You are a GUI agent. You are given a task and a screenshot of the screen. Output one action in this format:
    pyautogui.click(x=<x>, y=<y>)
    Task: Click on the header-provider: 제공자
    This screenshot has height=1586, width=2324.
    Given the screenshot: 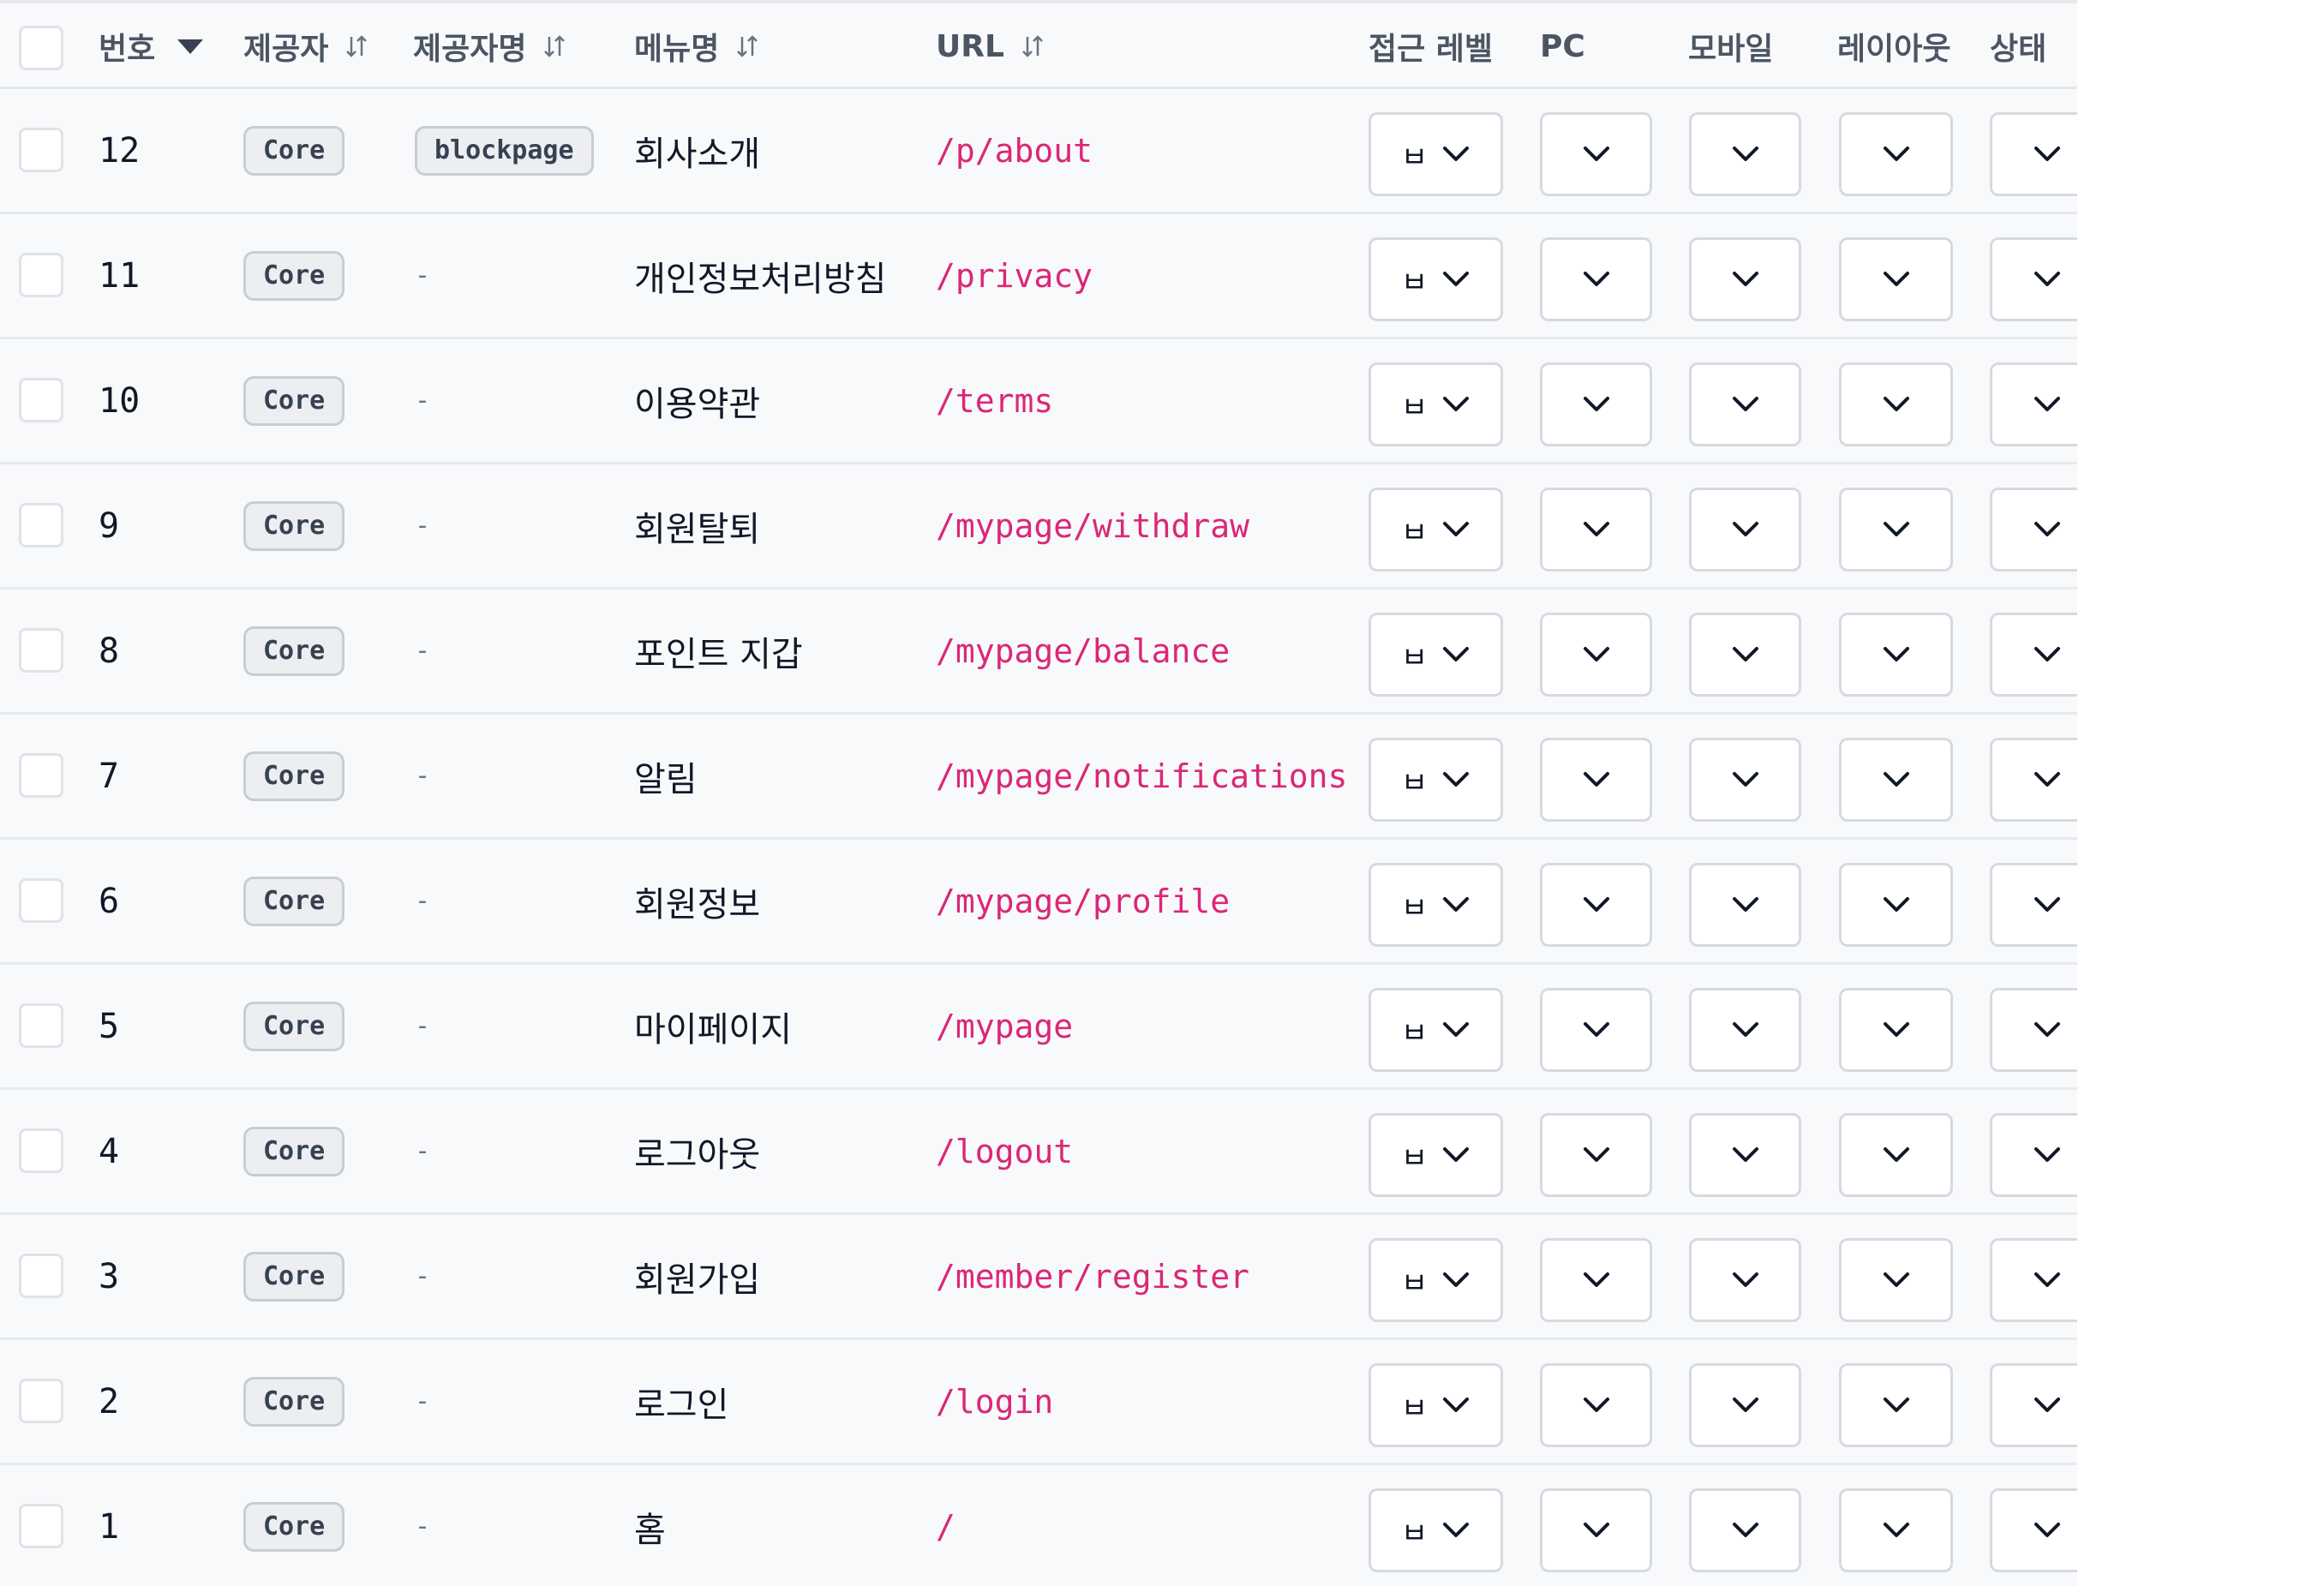 What is the action you would take?
    pyautogui.click(x=306, y=46)
    